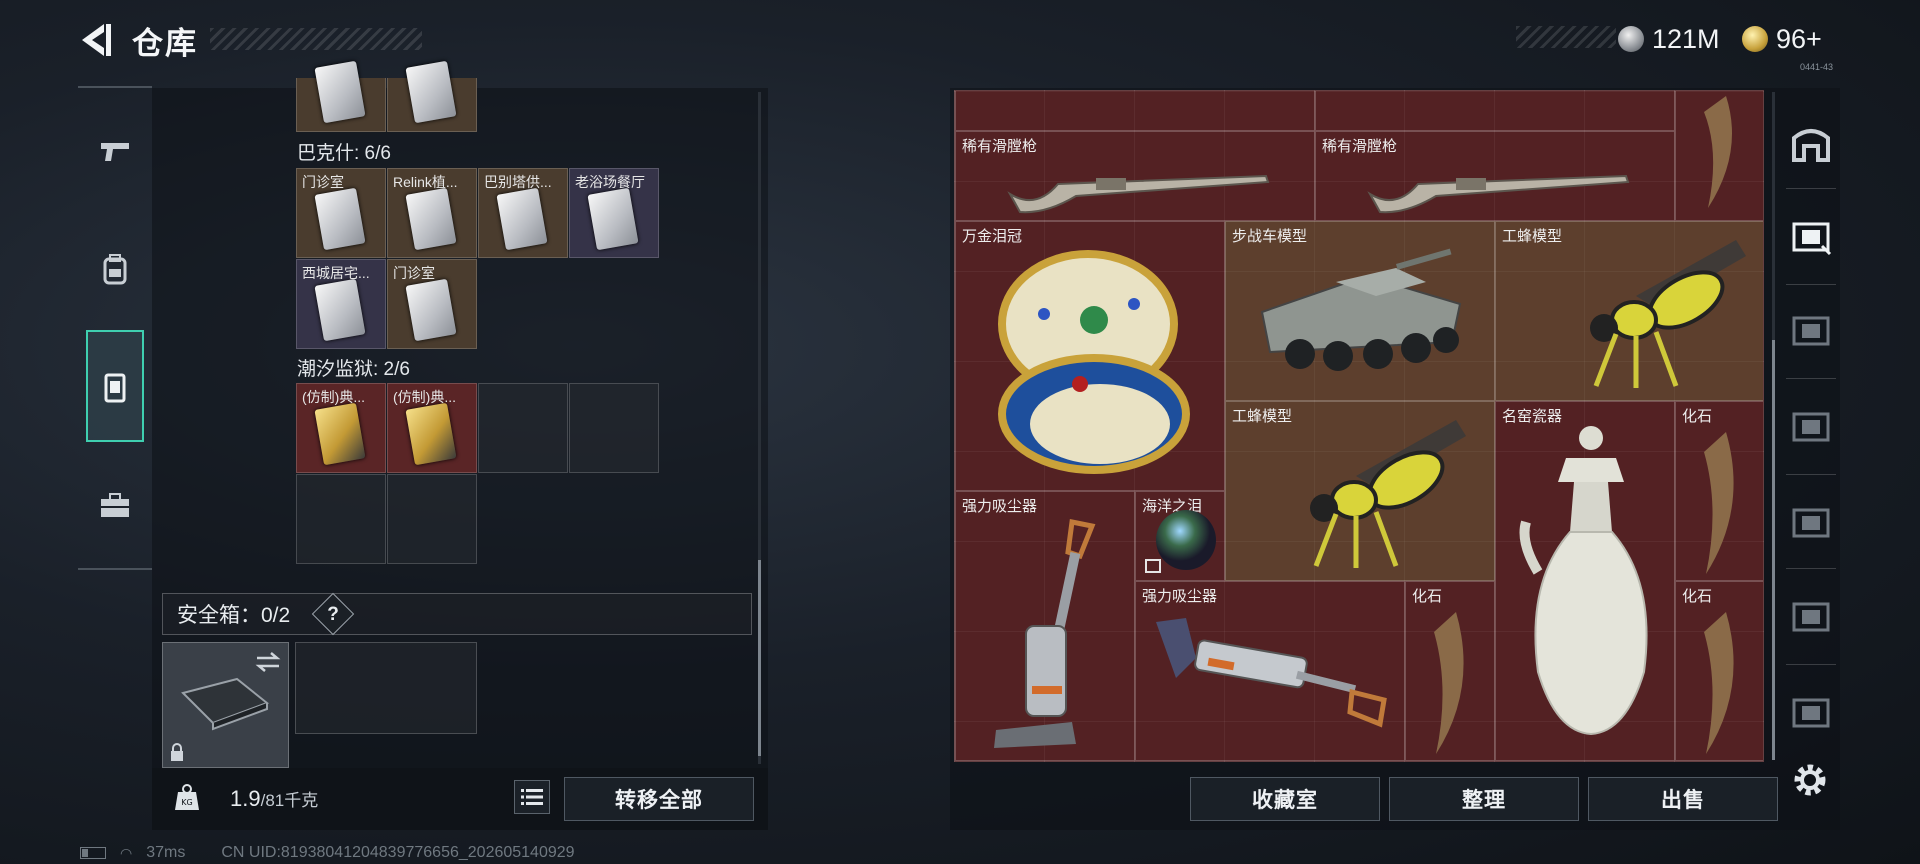 This screenshot has width=1920, height=864. I want to click on vacuum-cleaner-icon, so click(1271, 673).